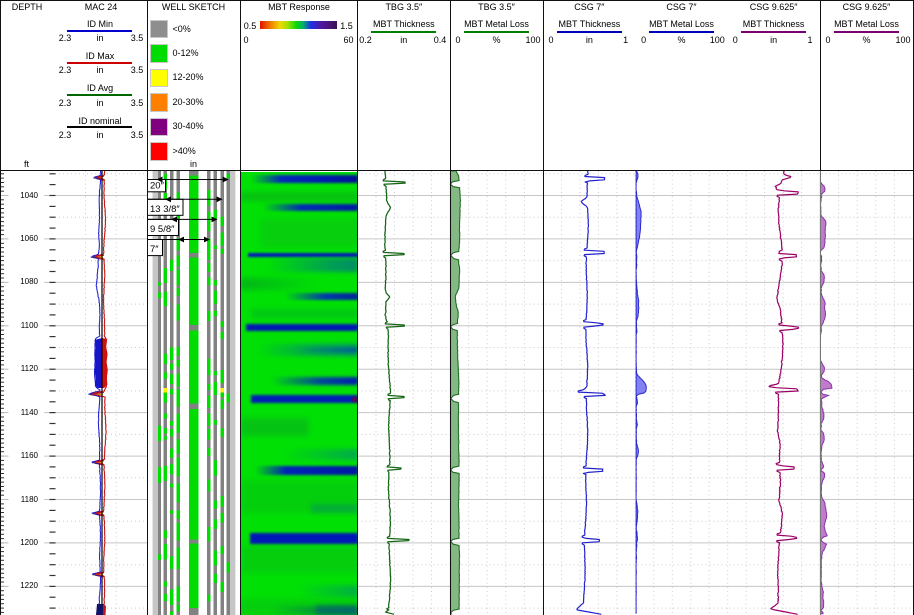 The image size is (914, 615). Describe the element at coordinates (154, 249) in the screenshot. I see `svg-text: 7″` at that location.